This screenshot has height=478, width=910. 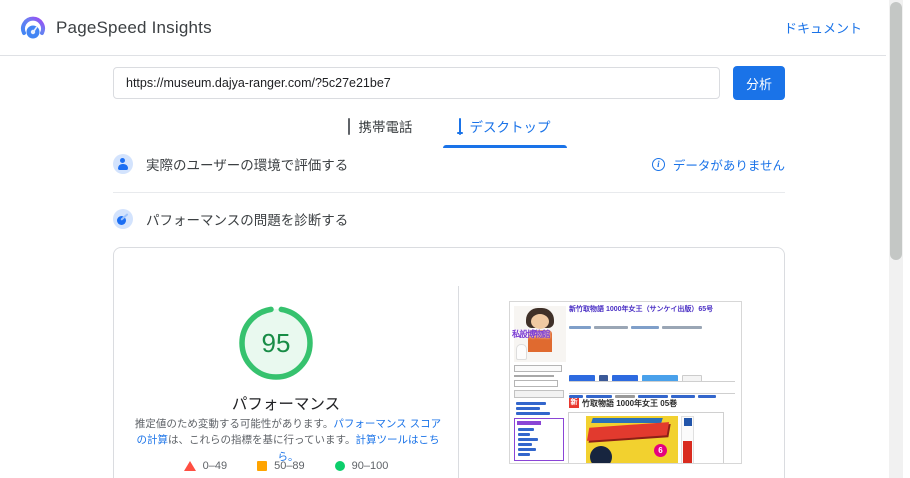 I want to click on url-bar: 分析, so click(x=449, y=83).